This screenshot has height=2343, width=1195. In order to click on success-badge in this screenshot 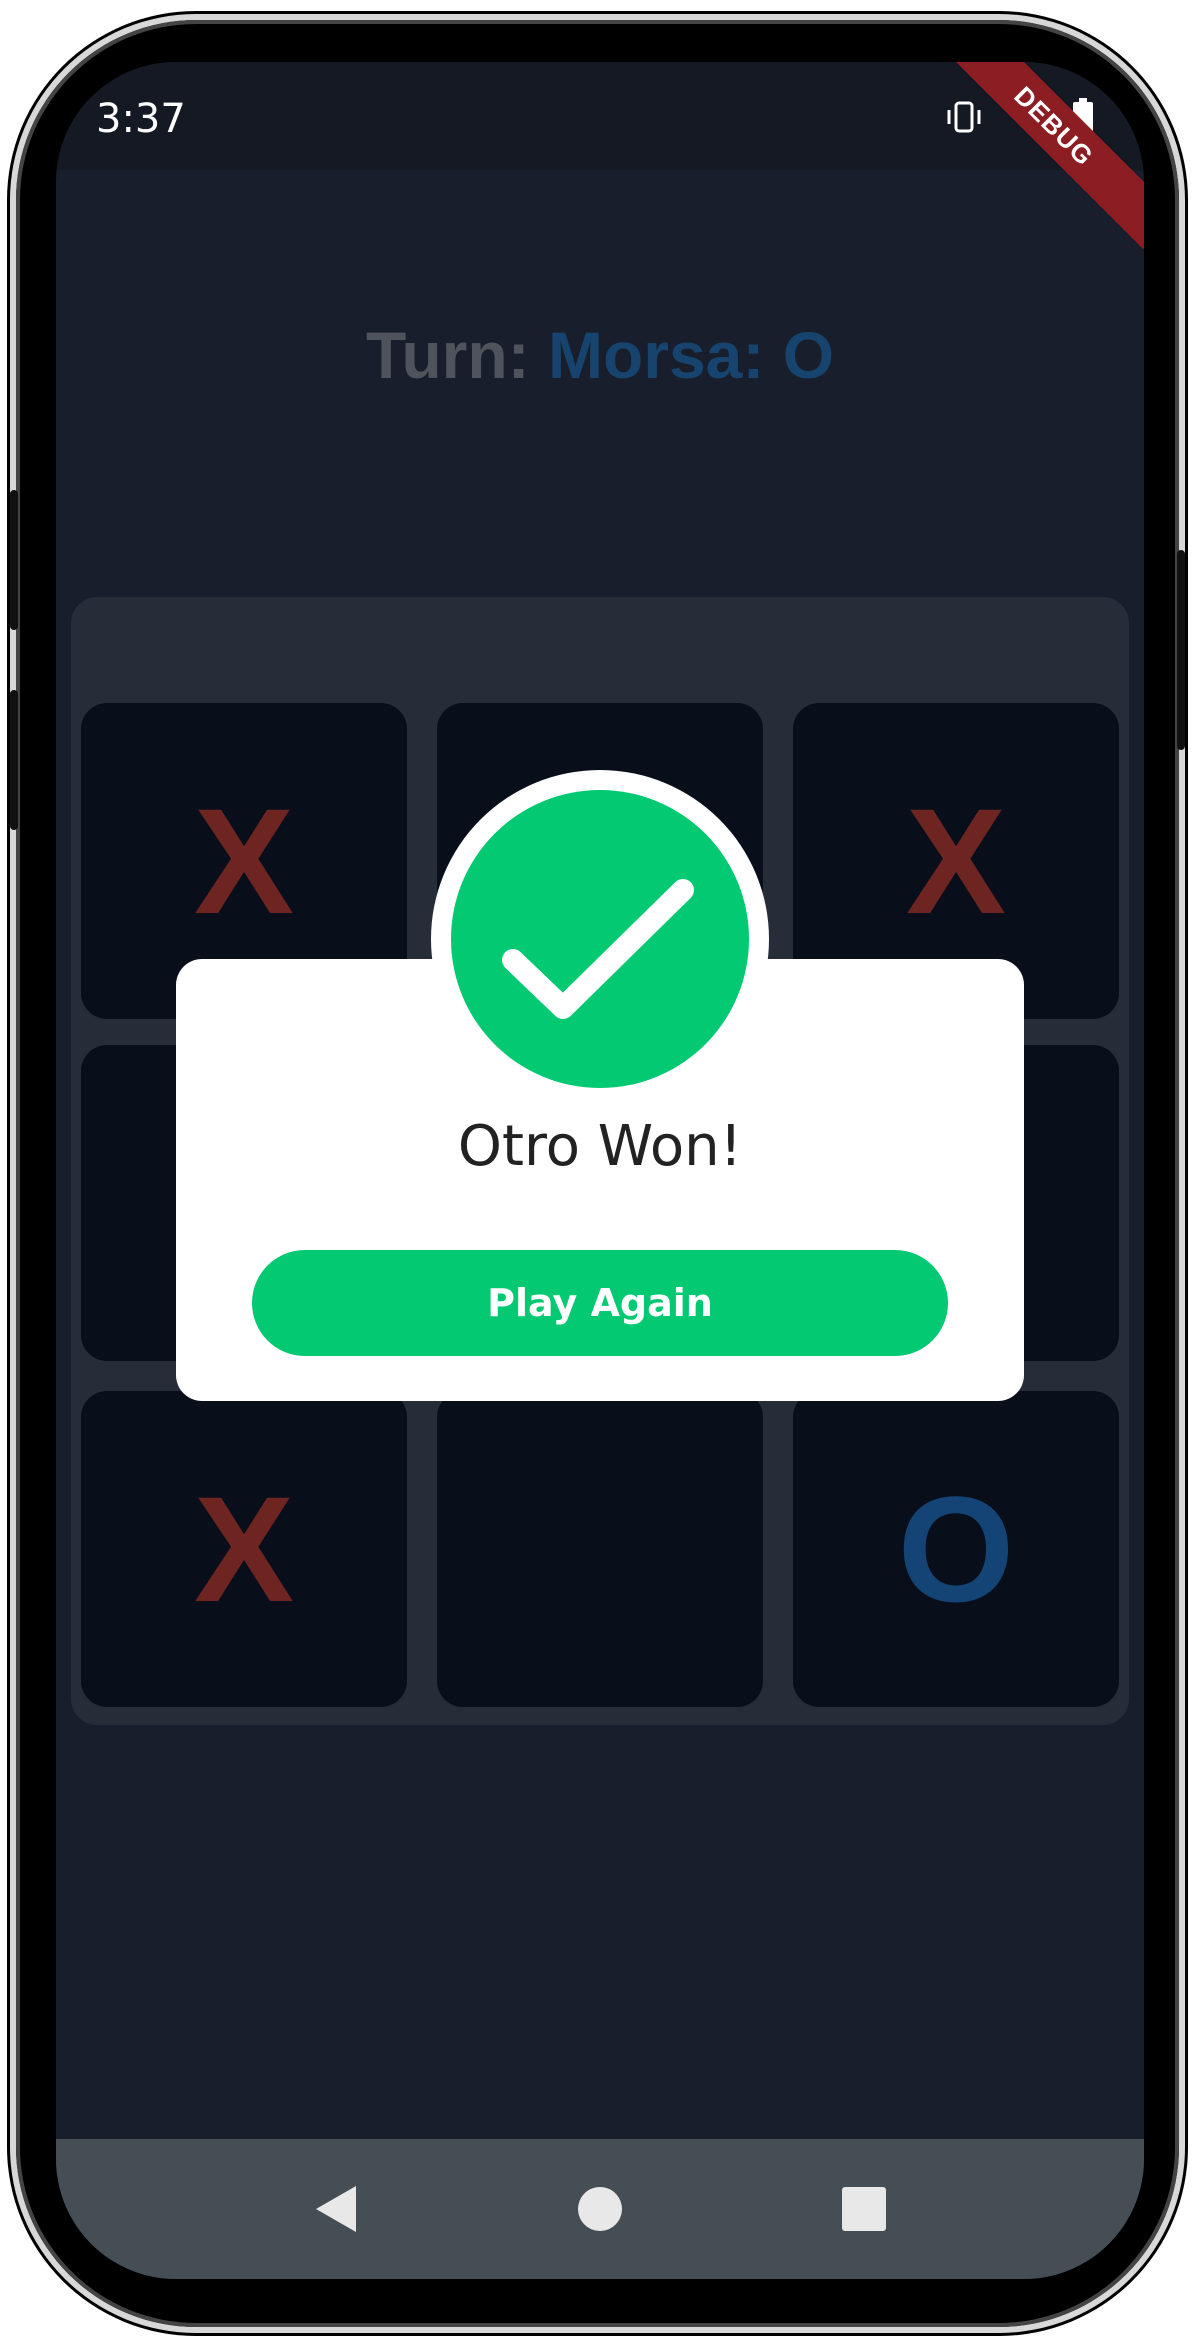, I will do `click(600, 939)`.